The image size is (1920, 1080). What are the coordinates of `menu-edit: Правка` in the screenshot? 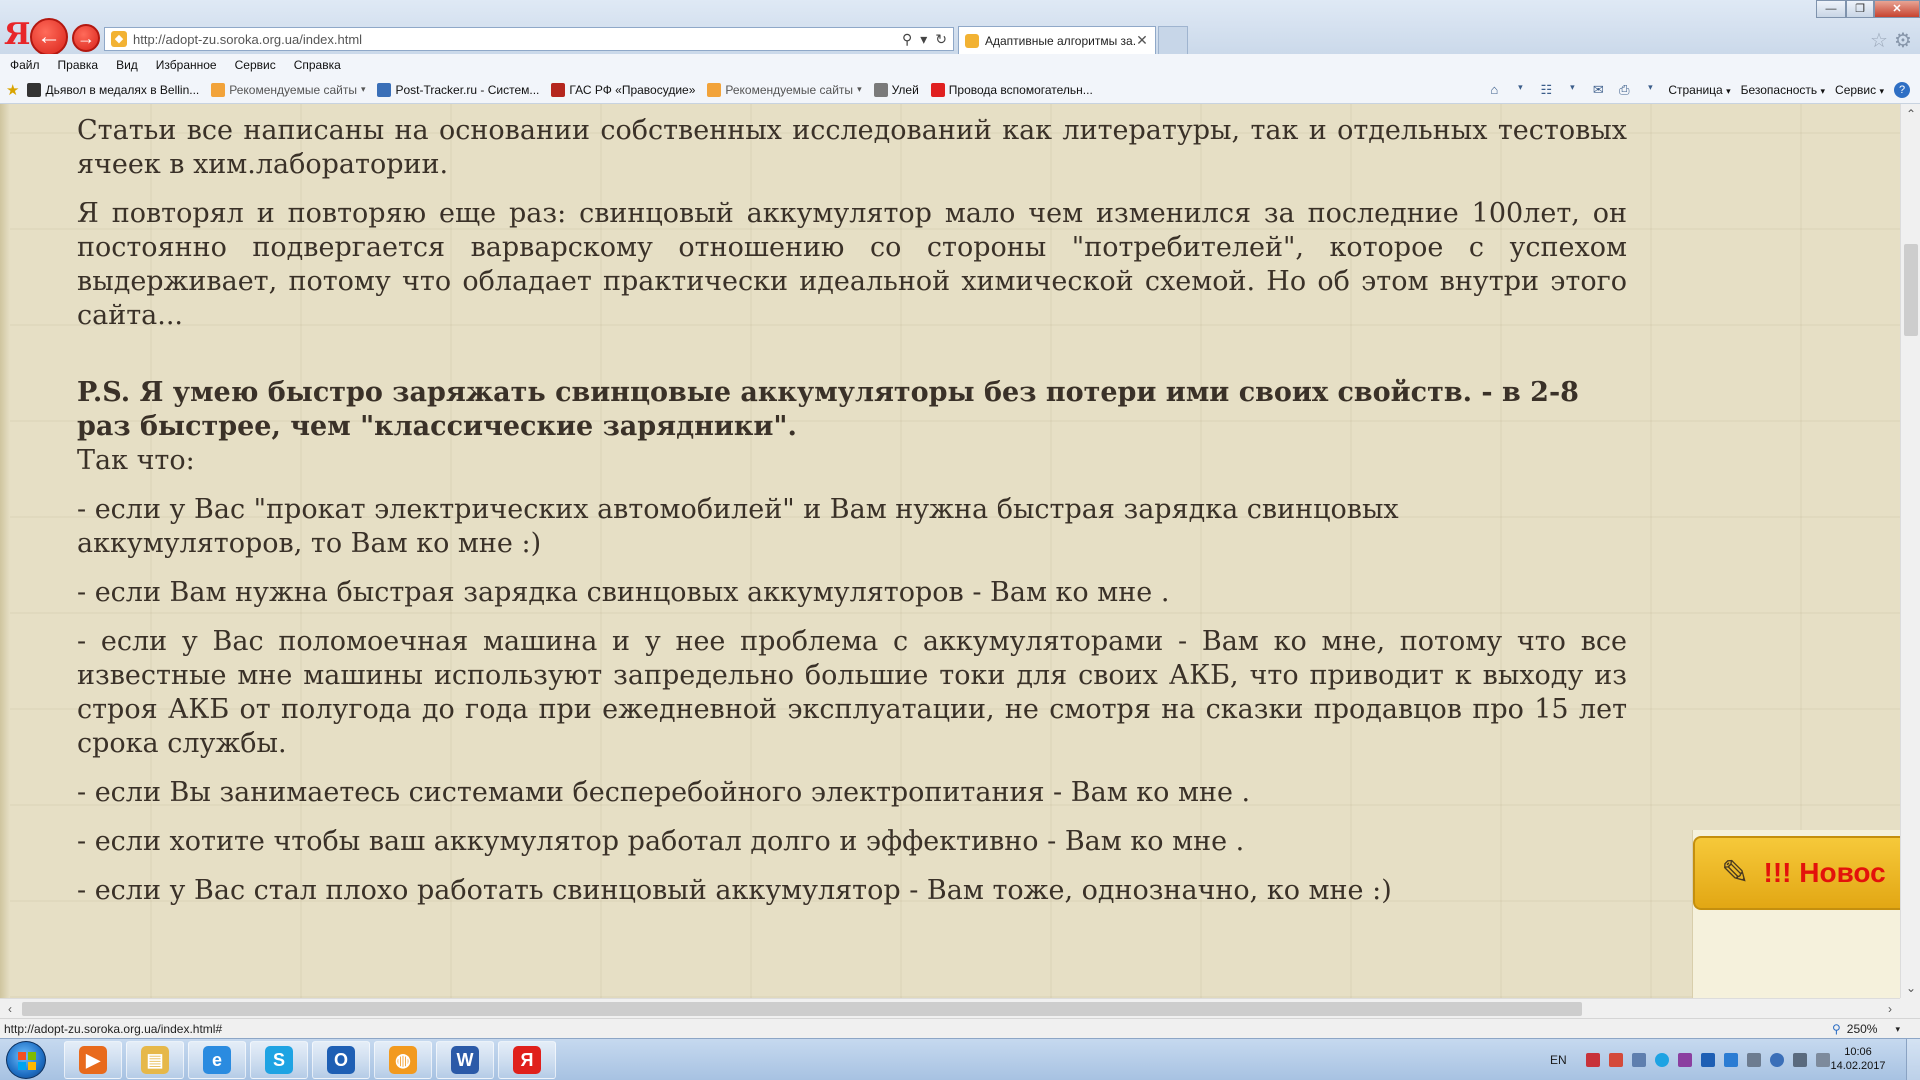 It's located at (78, 65).